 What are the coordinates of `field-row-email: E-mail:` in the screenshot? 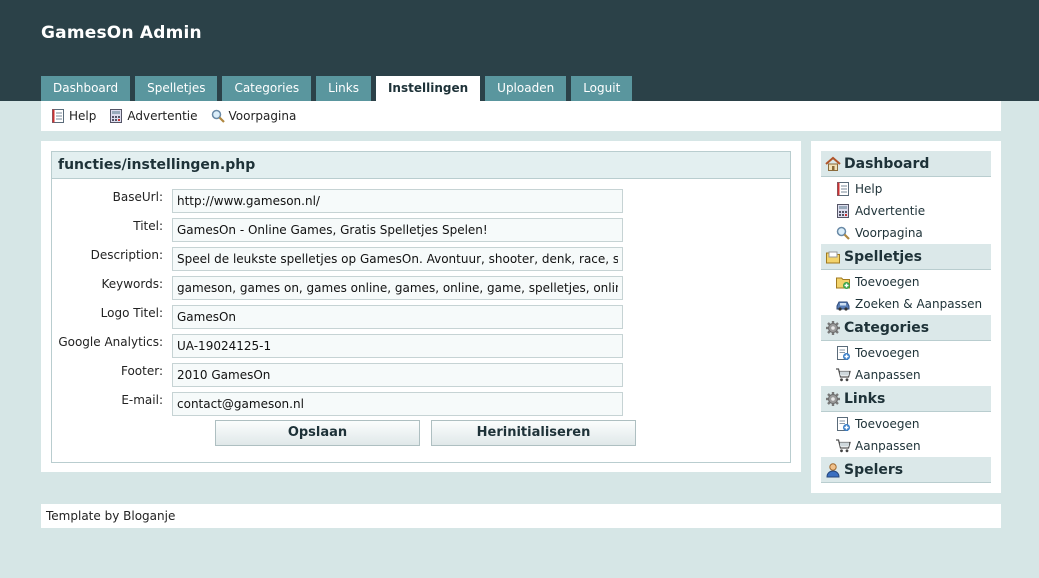 It's located at (422, 404).